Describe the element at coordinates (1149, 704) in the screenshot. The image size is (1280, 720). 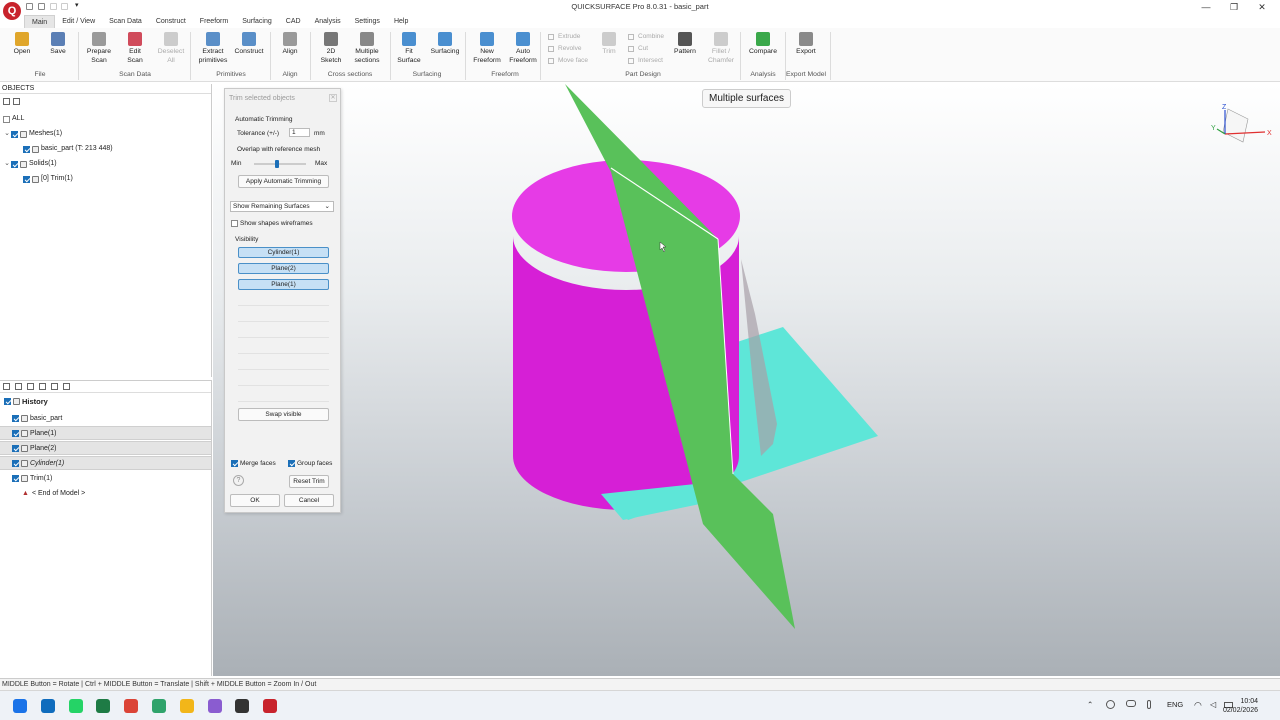
I see `microphone-icon` at that location.